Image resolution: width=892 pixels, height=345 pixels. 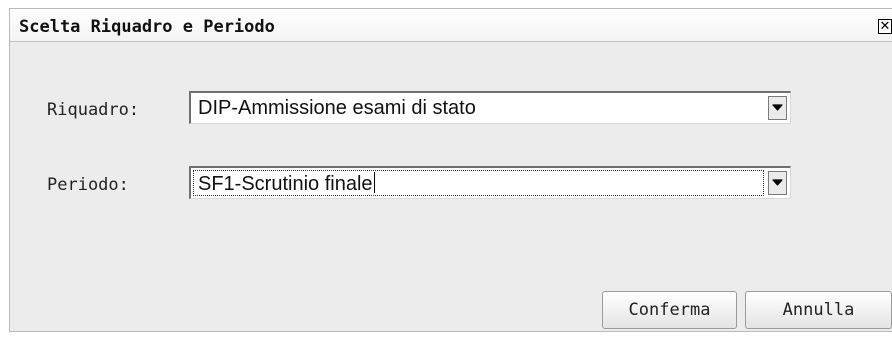 I want to click on riquadro-dropdown-button, so click(x=777, y=108).